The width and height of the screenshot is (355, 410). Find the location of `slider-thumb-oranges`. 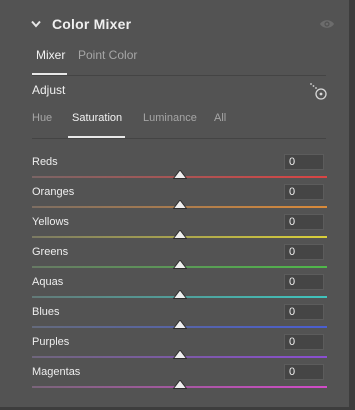

slider-thumb-oranges is located at coordinates (179, 205).